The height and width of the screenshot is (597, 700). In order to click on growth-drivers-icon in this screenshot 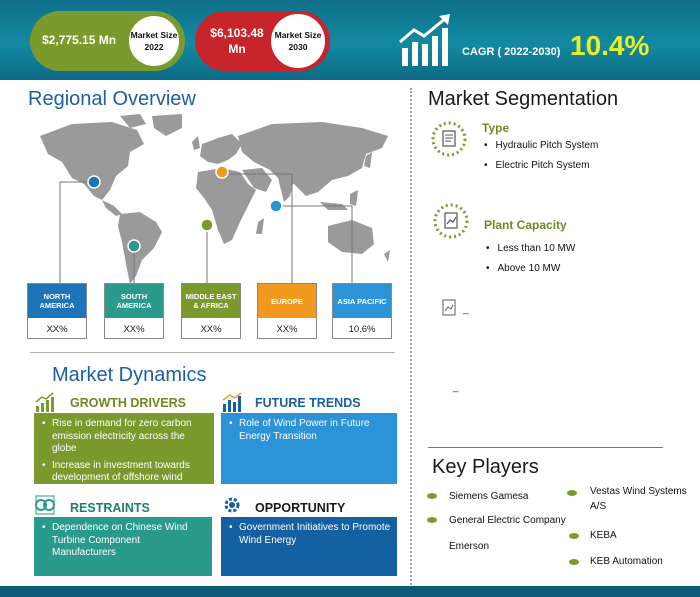, I will do `click(44, 402)`.